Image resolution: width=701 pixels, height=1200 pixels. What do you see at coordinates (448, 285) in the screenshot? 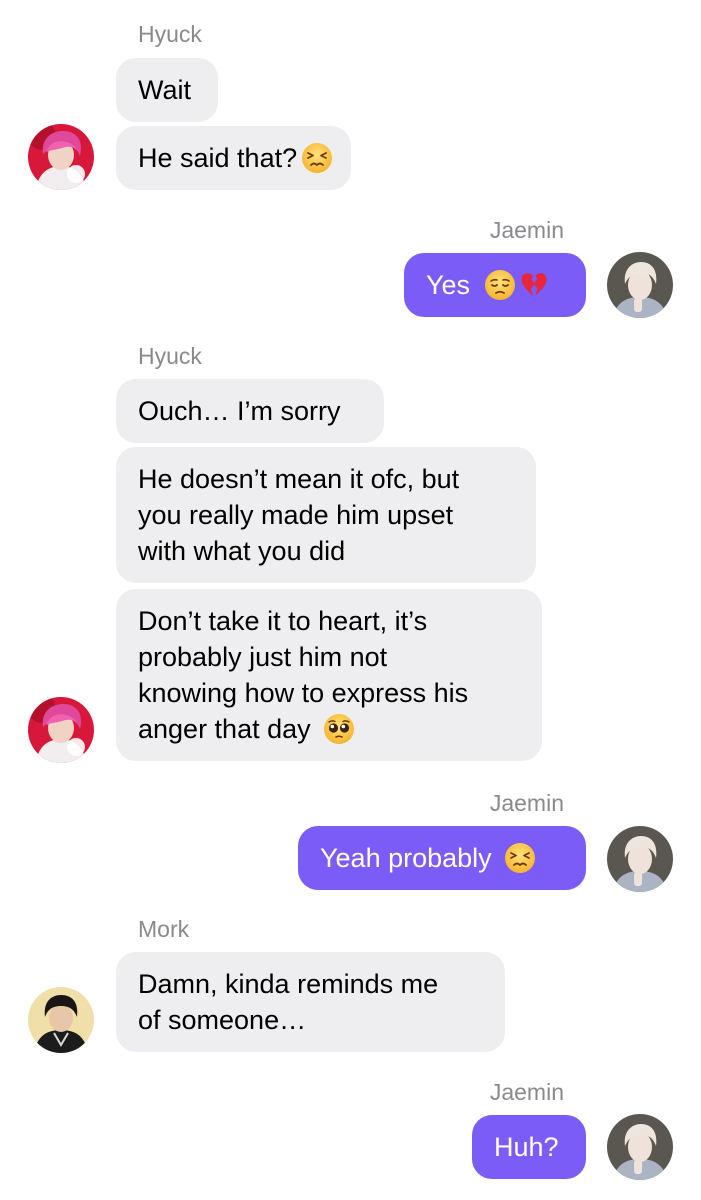
I see `message-text: Yes` at bounding box center [448, 285].